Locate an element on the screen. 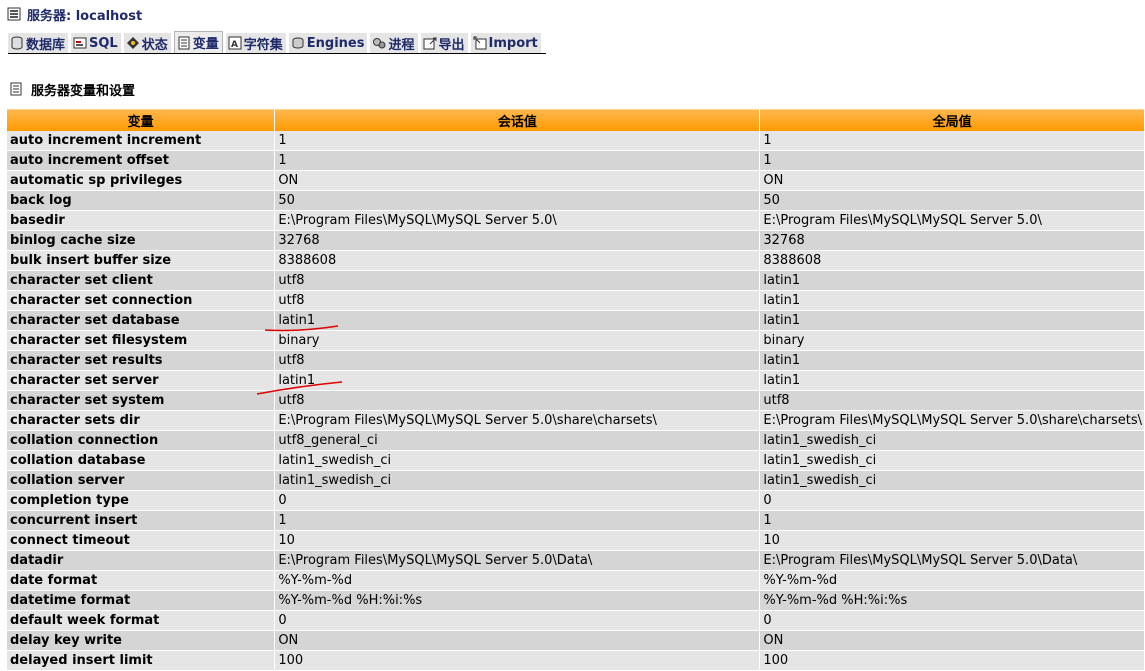  table-row: delayed insert limit 100 100 is located at coordinates (575, 661).